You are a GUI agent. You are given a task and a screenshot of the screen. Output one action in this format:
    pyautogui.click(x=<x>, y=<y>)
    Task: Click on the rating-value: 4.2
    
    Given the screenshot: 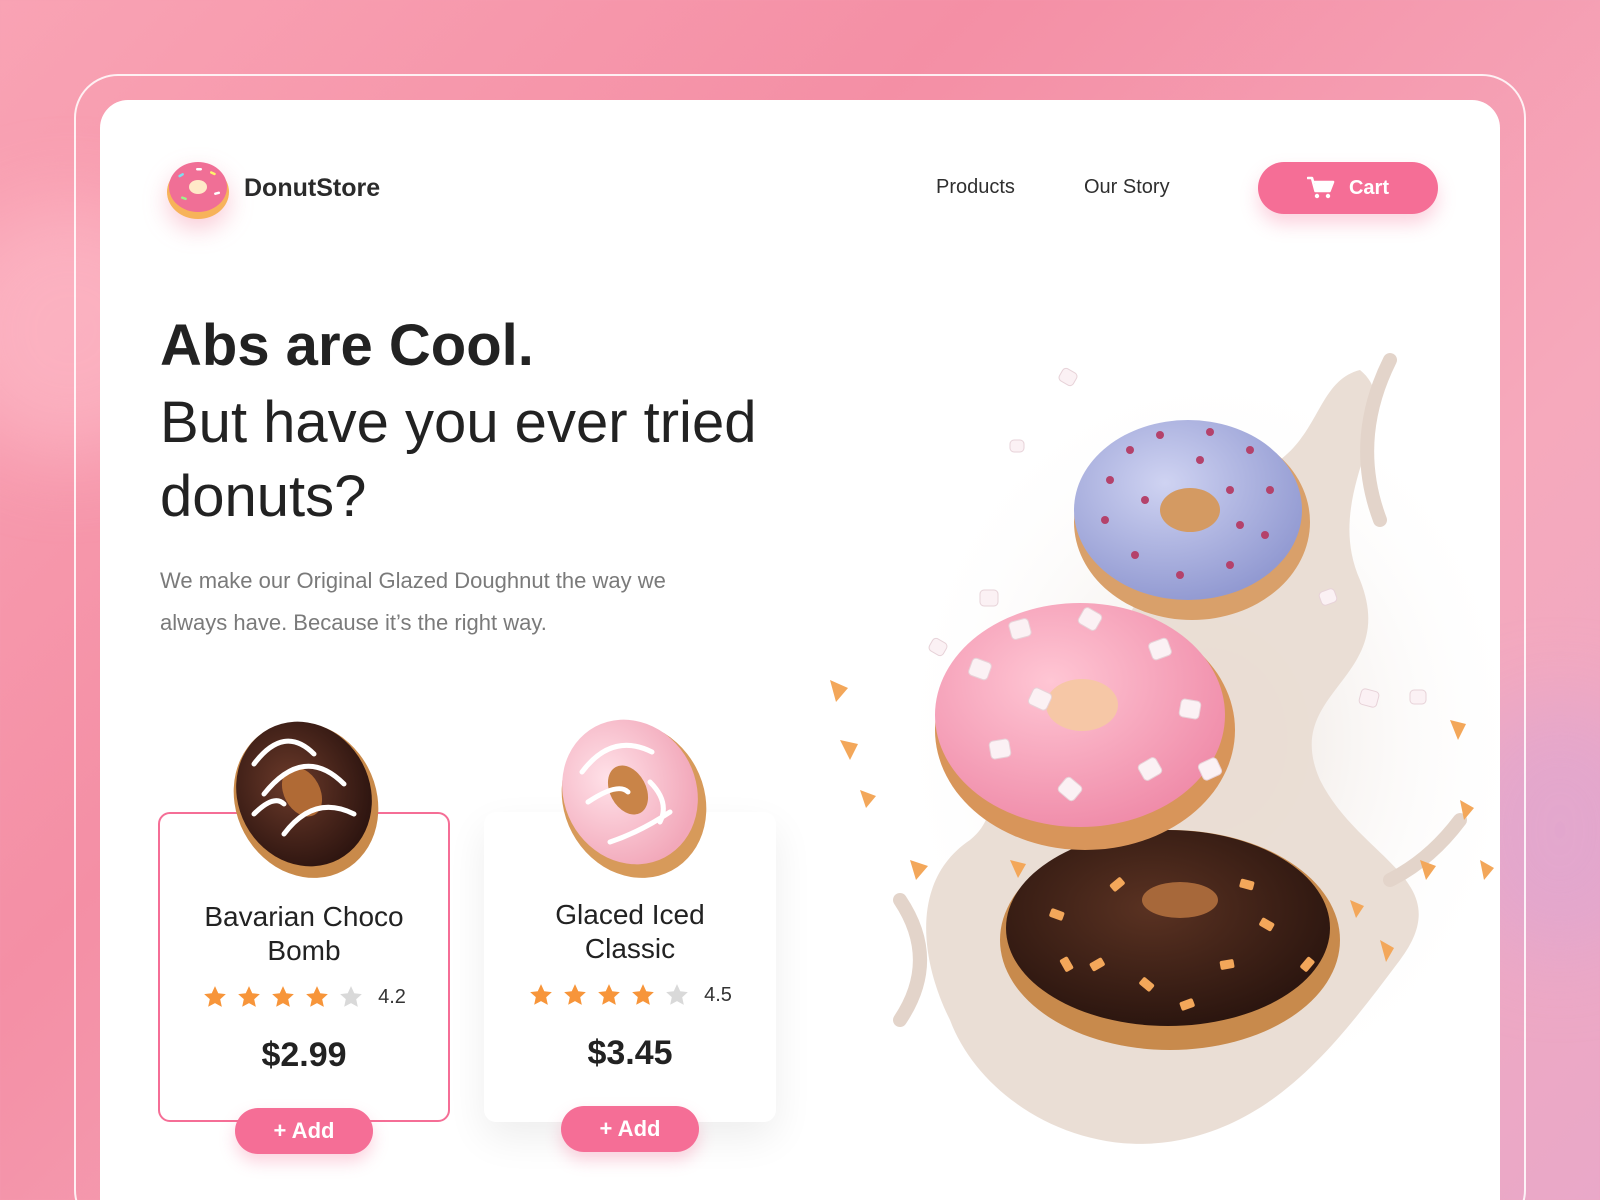 What is the action you would take?
    pyautogui.click(x=392, y=996)
    